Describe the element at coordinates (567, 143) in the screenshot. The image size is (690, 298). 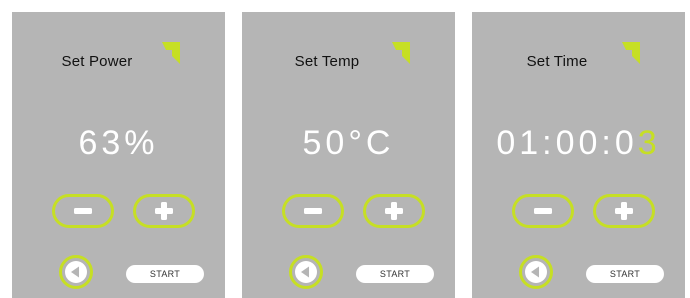
I see `value-main: 01:00:0` at that location.